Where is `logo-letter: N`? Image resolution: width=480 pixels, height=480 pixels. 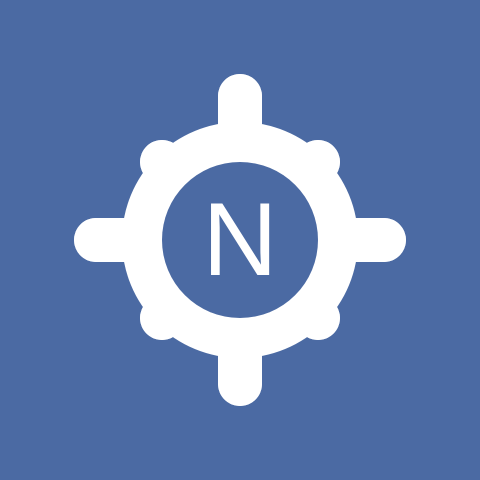 logo-letter: N is located at coordinates (240, 240).